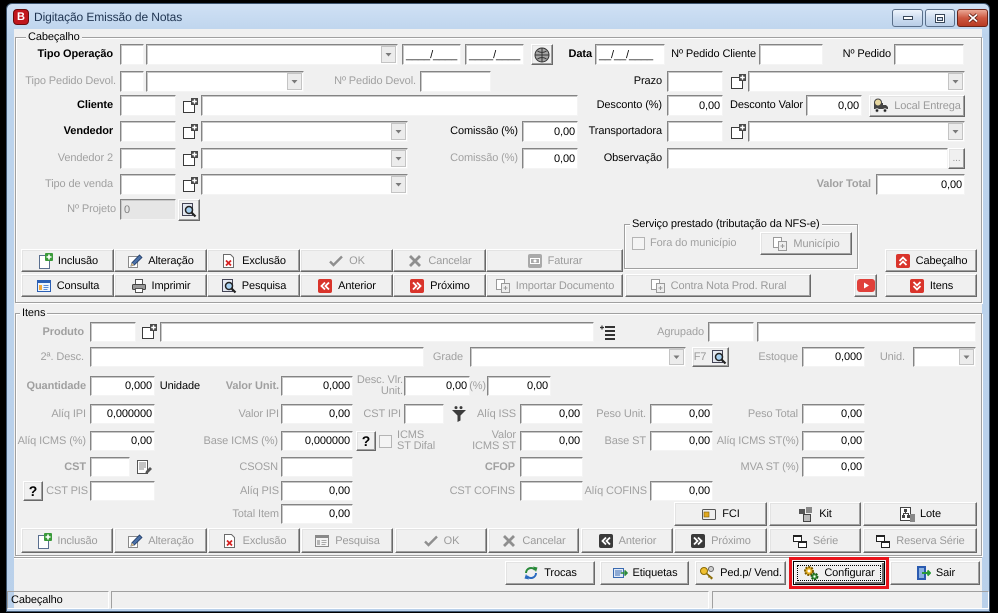 The height and width of the screenshot is (613, 998). I want to click on app-logo: B, so click(21, 16).